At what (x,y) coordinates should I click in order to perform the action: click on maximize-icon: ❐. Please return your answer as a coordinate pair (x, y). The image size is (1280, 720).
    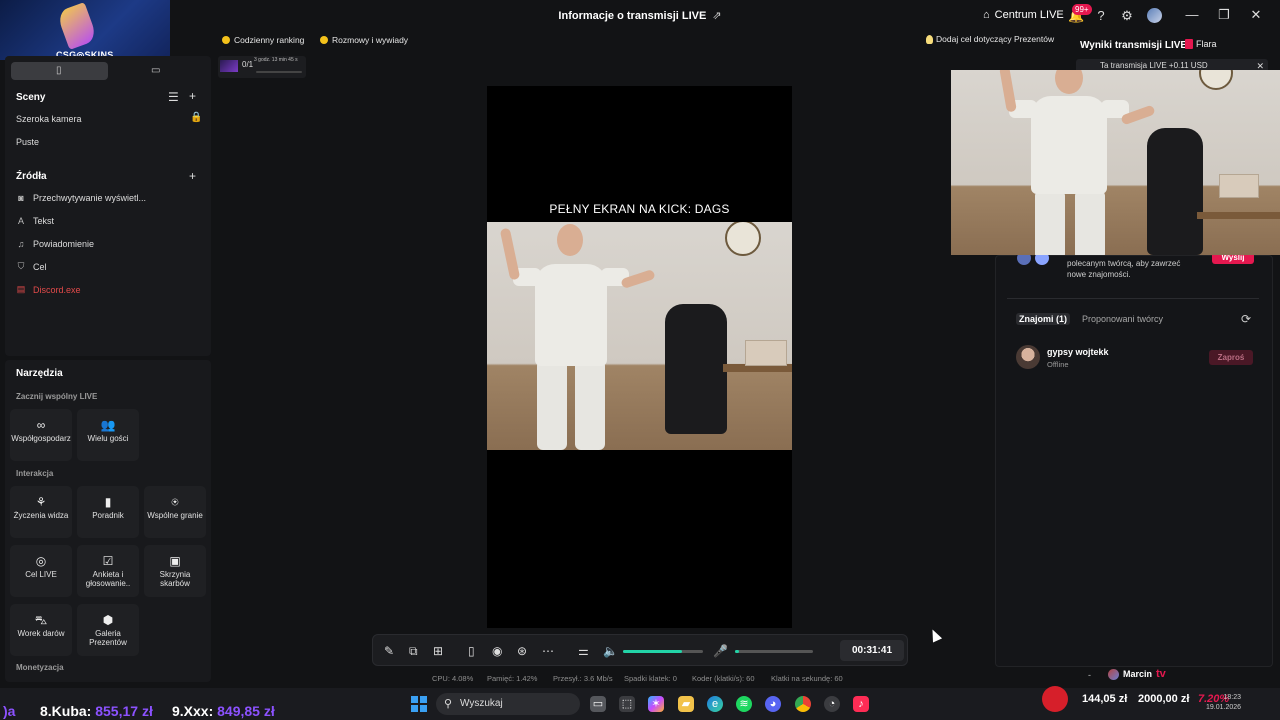
    Looking at the image, I should click on (1224, 15).